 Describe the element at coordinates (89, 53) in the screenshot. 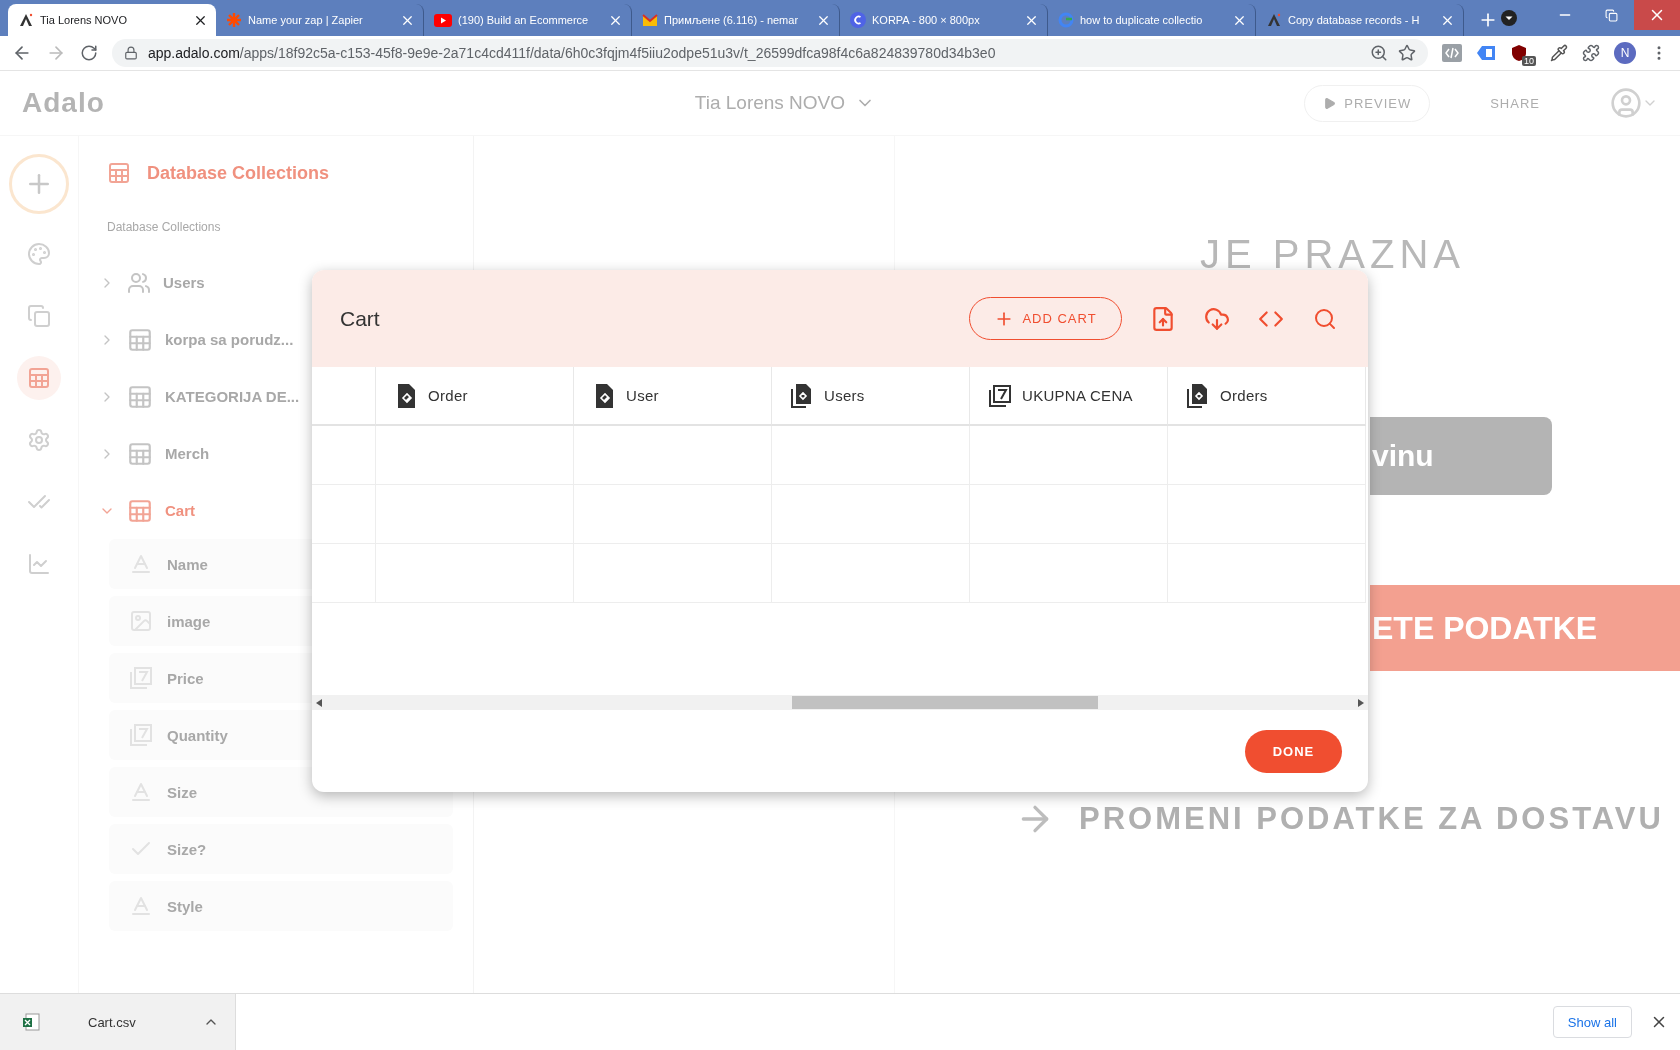

I see `reload-icon` at that location.